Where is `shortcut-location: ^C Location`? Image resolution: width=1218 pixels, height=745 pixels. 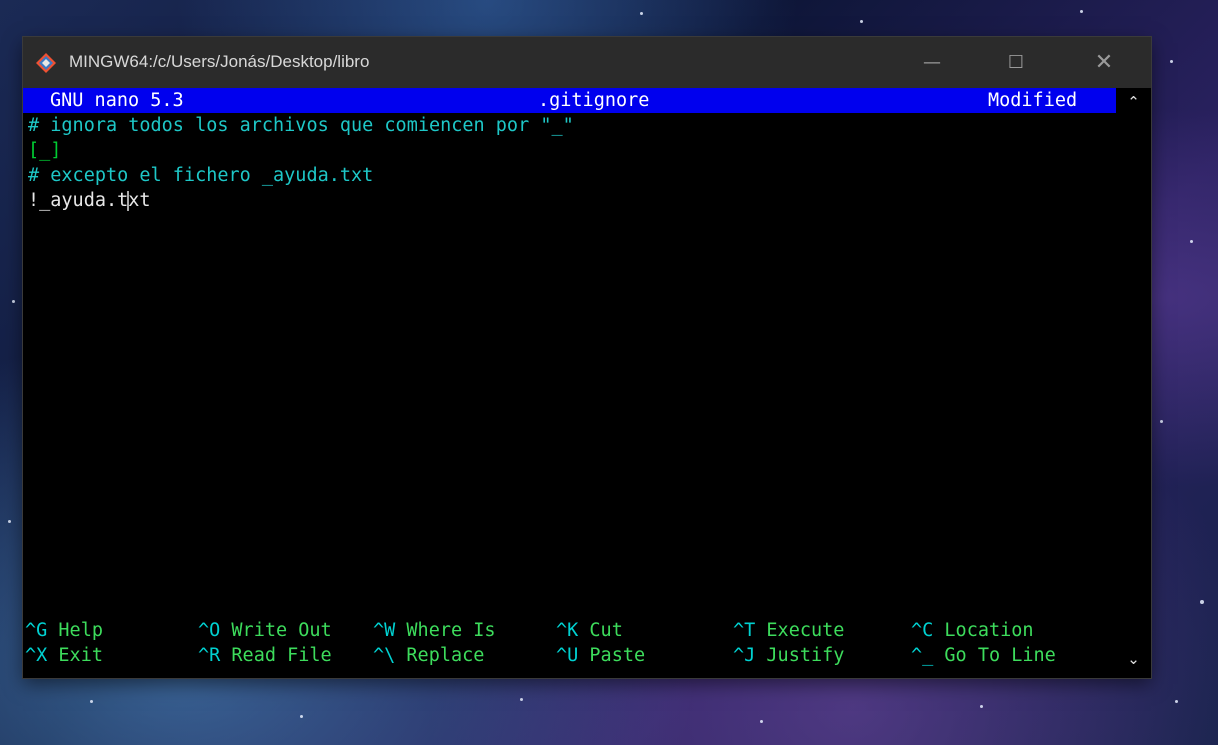 shortcut-location: ^C Location is located at coordinates (972, 630).